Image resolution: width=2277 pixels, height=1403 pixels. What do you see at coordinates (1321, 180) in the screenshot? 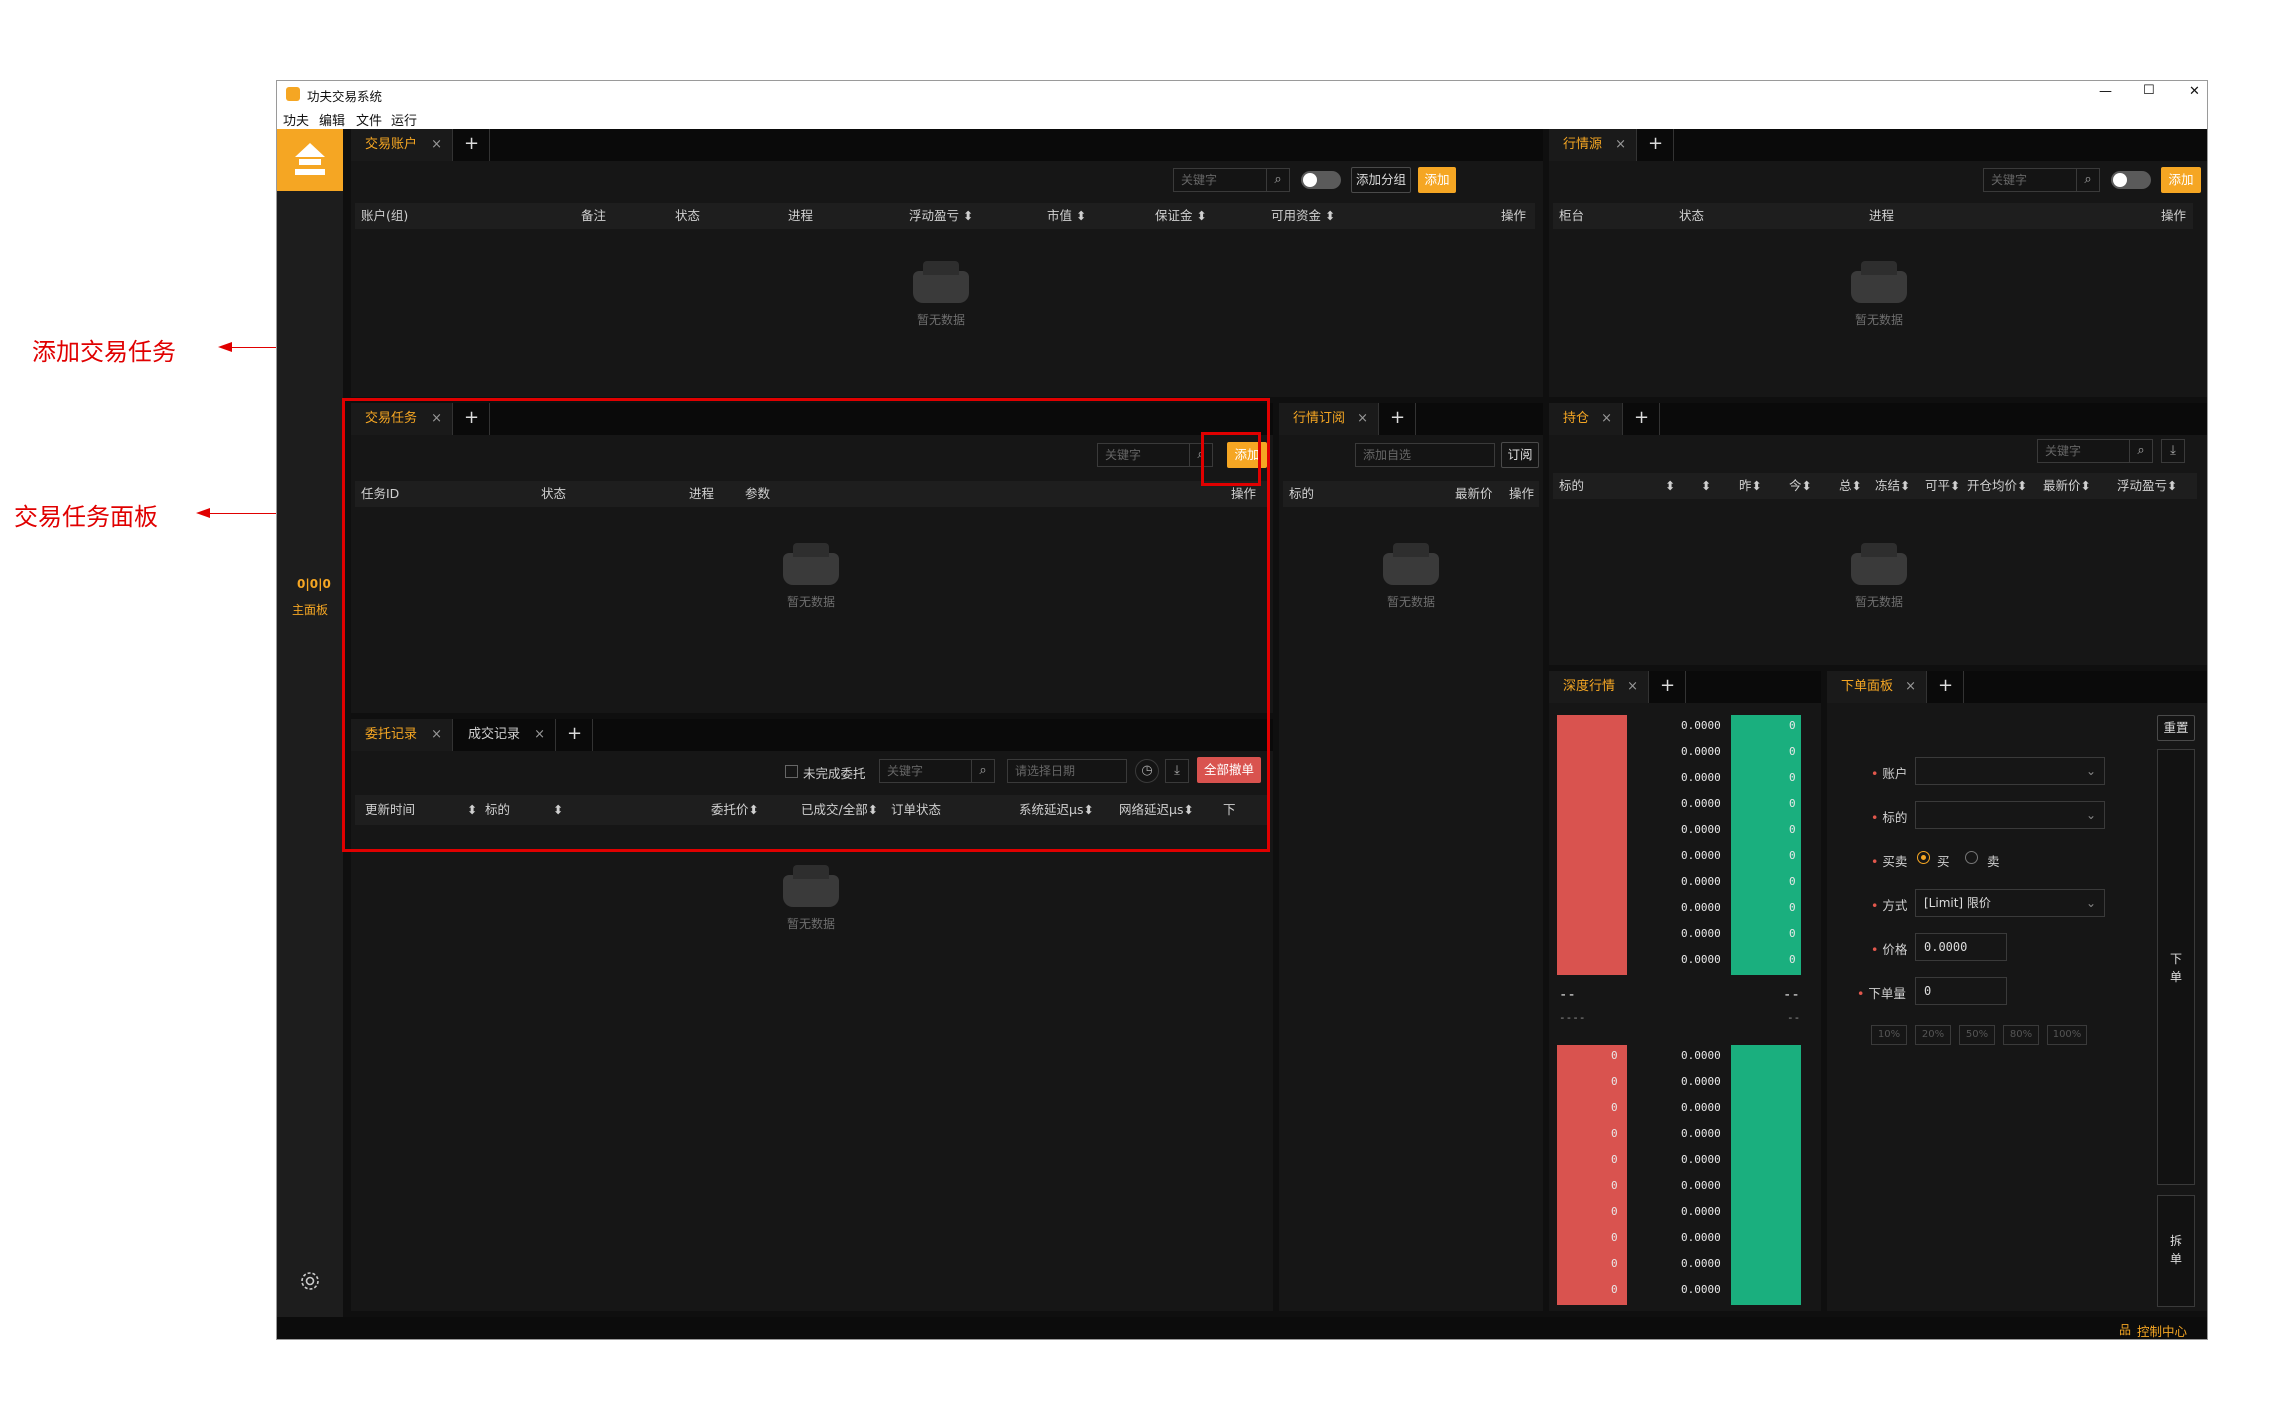
I see `accounts-toggle` at bounding box center [1321, 180].